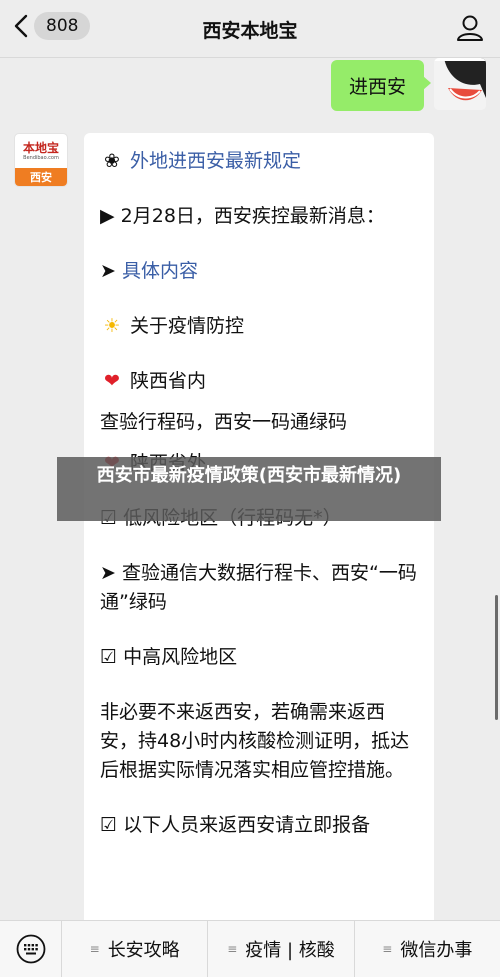 The width and height of the screenshot is (500, 977). I want to click on bottom-menu-bar: ≡ 长安攻略 ≡ 疫情 | 核酸 ≡ 微信办事, so click(250, 948).